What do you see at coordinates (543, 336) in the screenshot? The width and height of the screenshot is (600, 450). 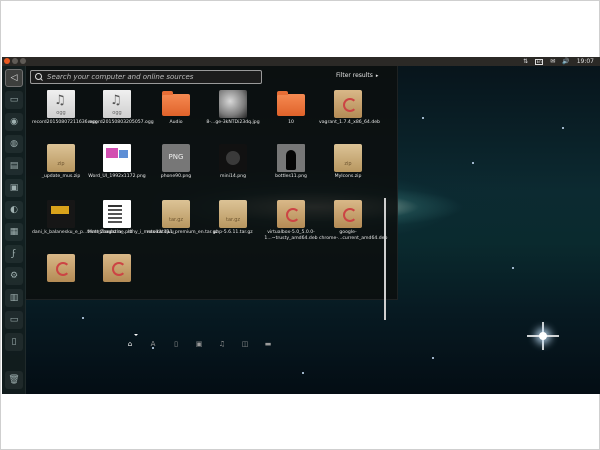 I see `bright-star` at bounding box center [543, 336].